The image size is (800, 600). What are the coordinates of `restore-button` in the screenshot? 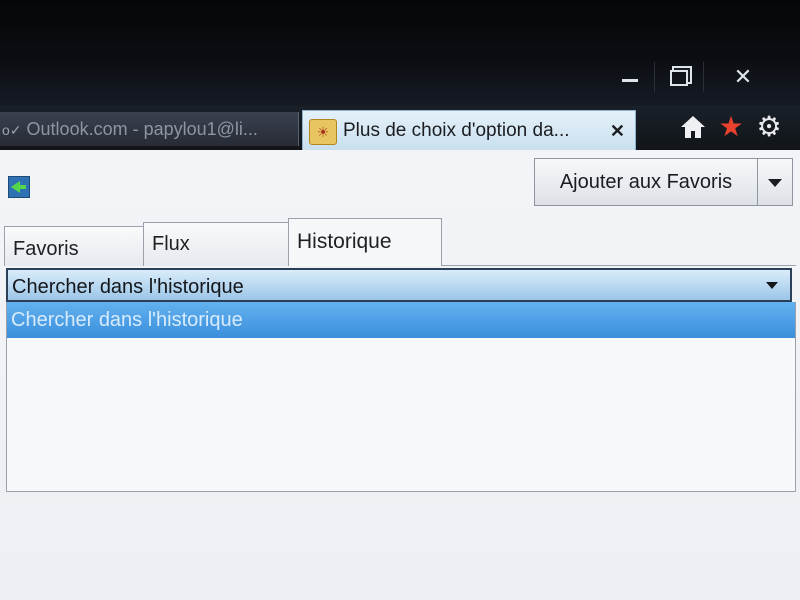 It's located at (679, 77).